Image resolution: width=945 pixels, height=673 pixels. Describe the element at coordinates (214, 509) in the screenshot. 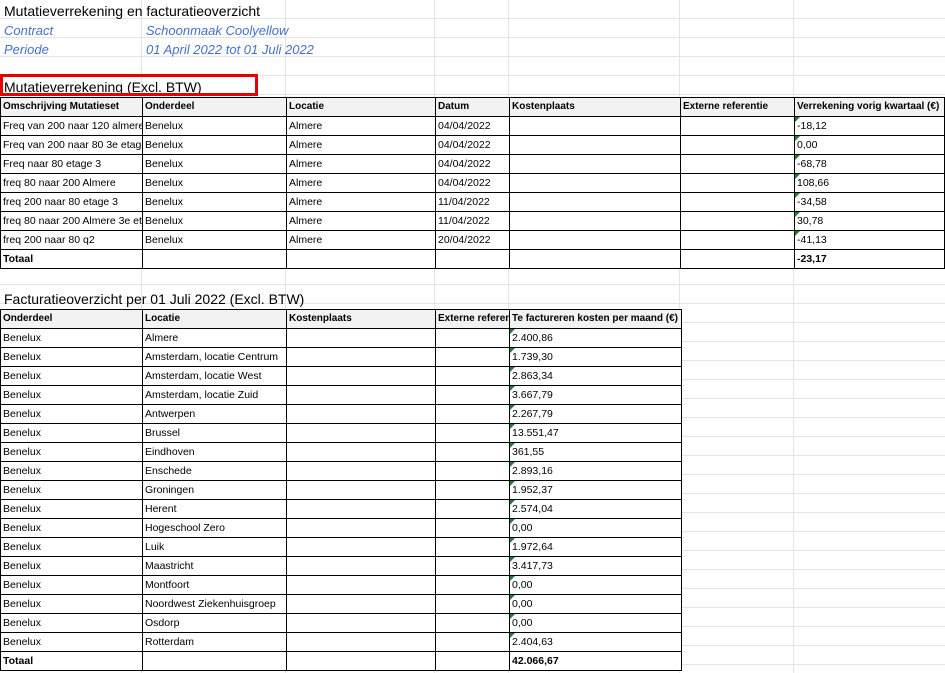

I see `table-cell: Herent` at that location.